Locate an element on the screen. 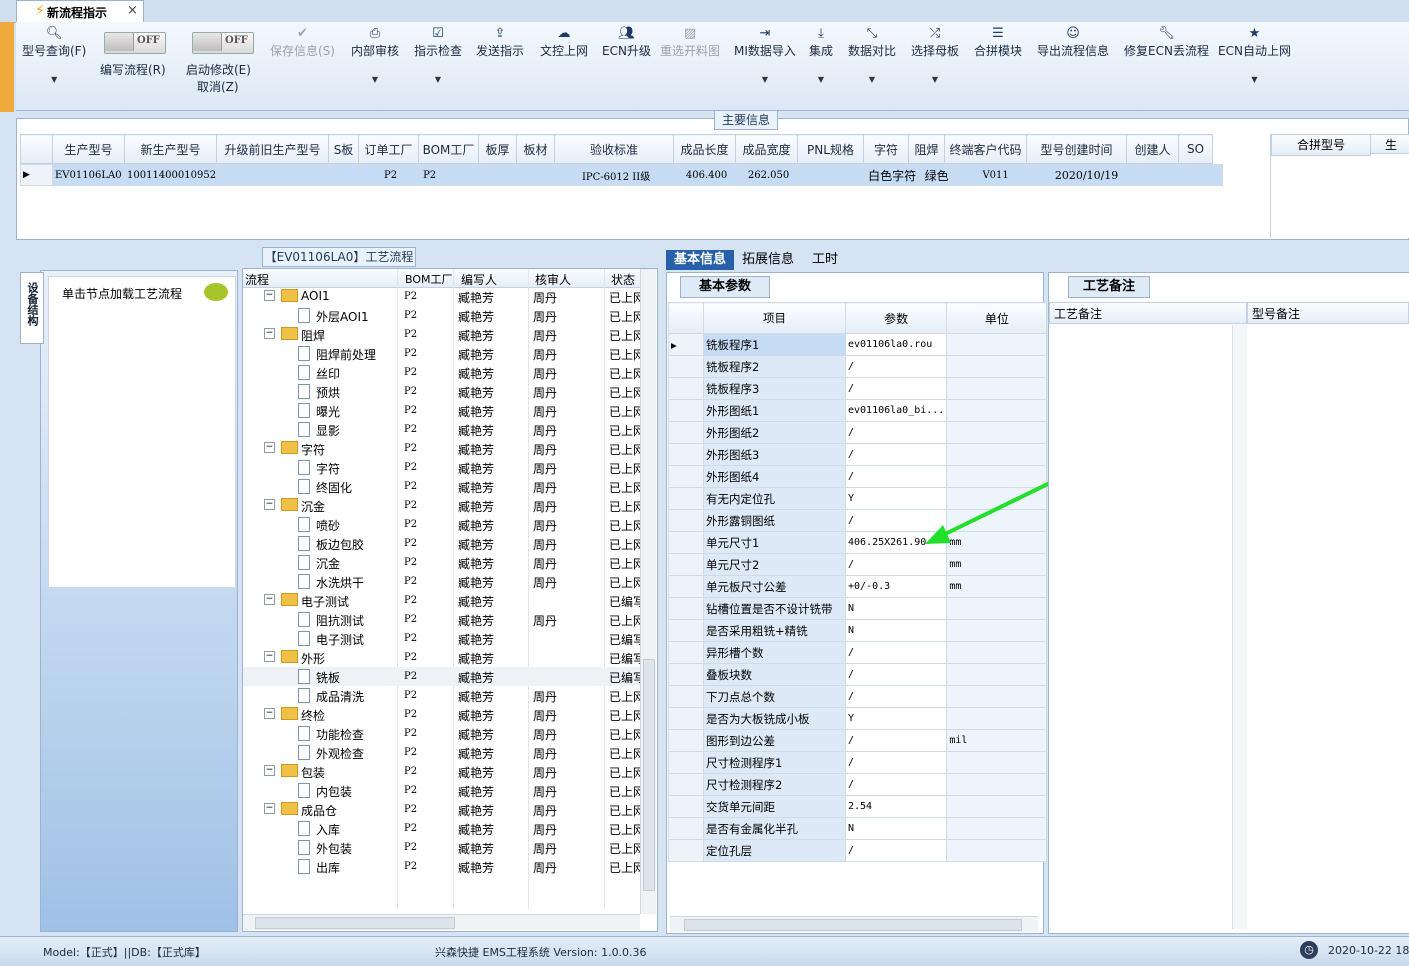 Image resolution: width=1409 pixels, height=966 pixels. table-row: ▸ 铣板程序1 ev01106la0.rou is located at coordinates (858, 344).